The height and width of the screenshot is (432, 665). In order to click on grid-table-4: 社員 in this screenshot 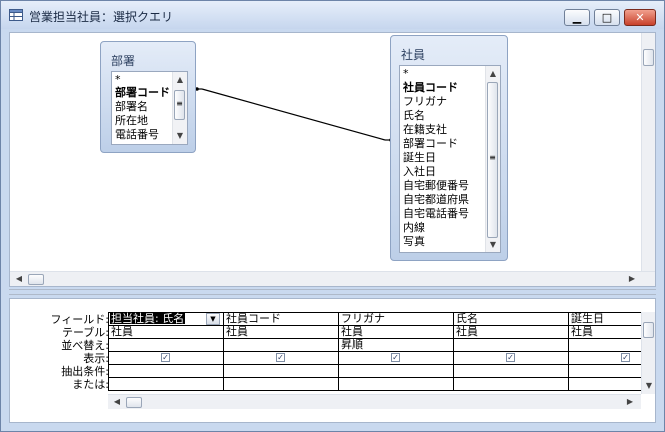, I will do `click(467, 331)`.